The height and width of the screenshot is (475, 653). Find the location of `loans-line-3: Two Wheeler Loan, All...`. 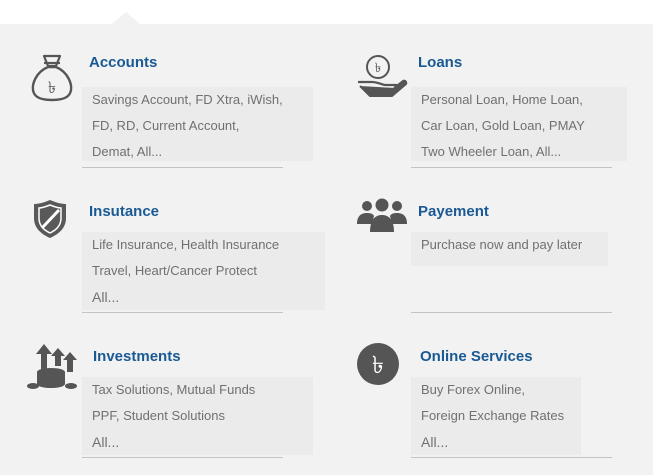

loans-line-3: Two Wheeler Loan, All... is located at coordinates (519, 152).